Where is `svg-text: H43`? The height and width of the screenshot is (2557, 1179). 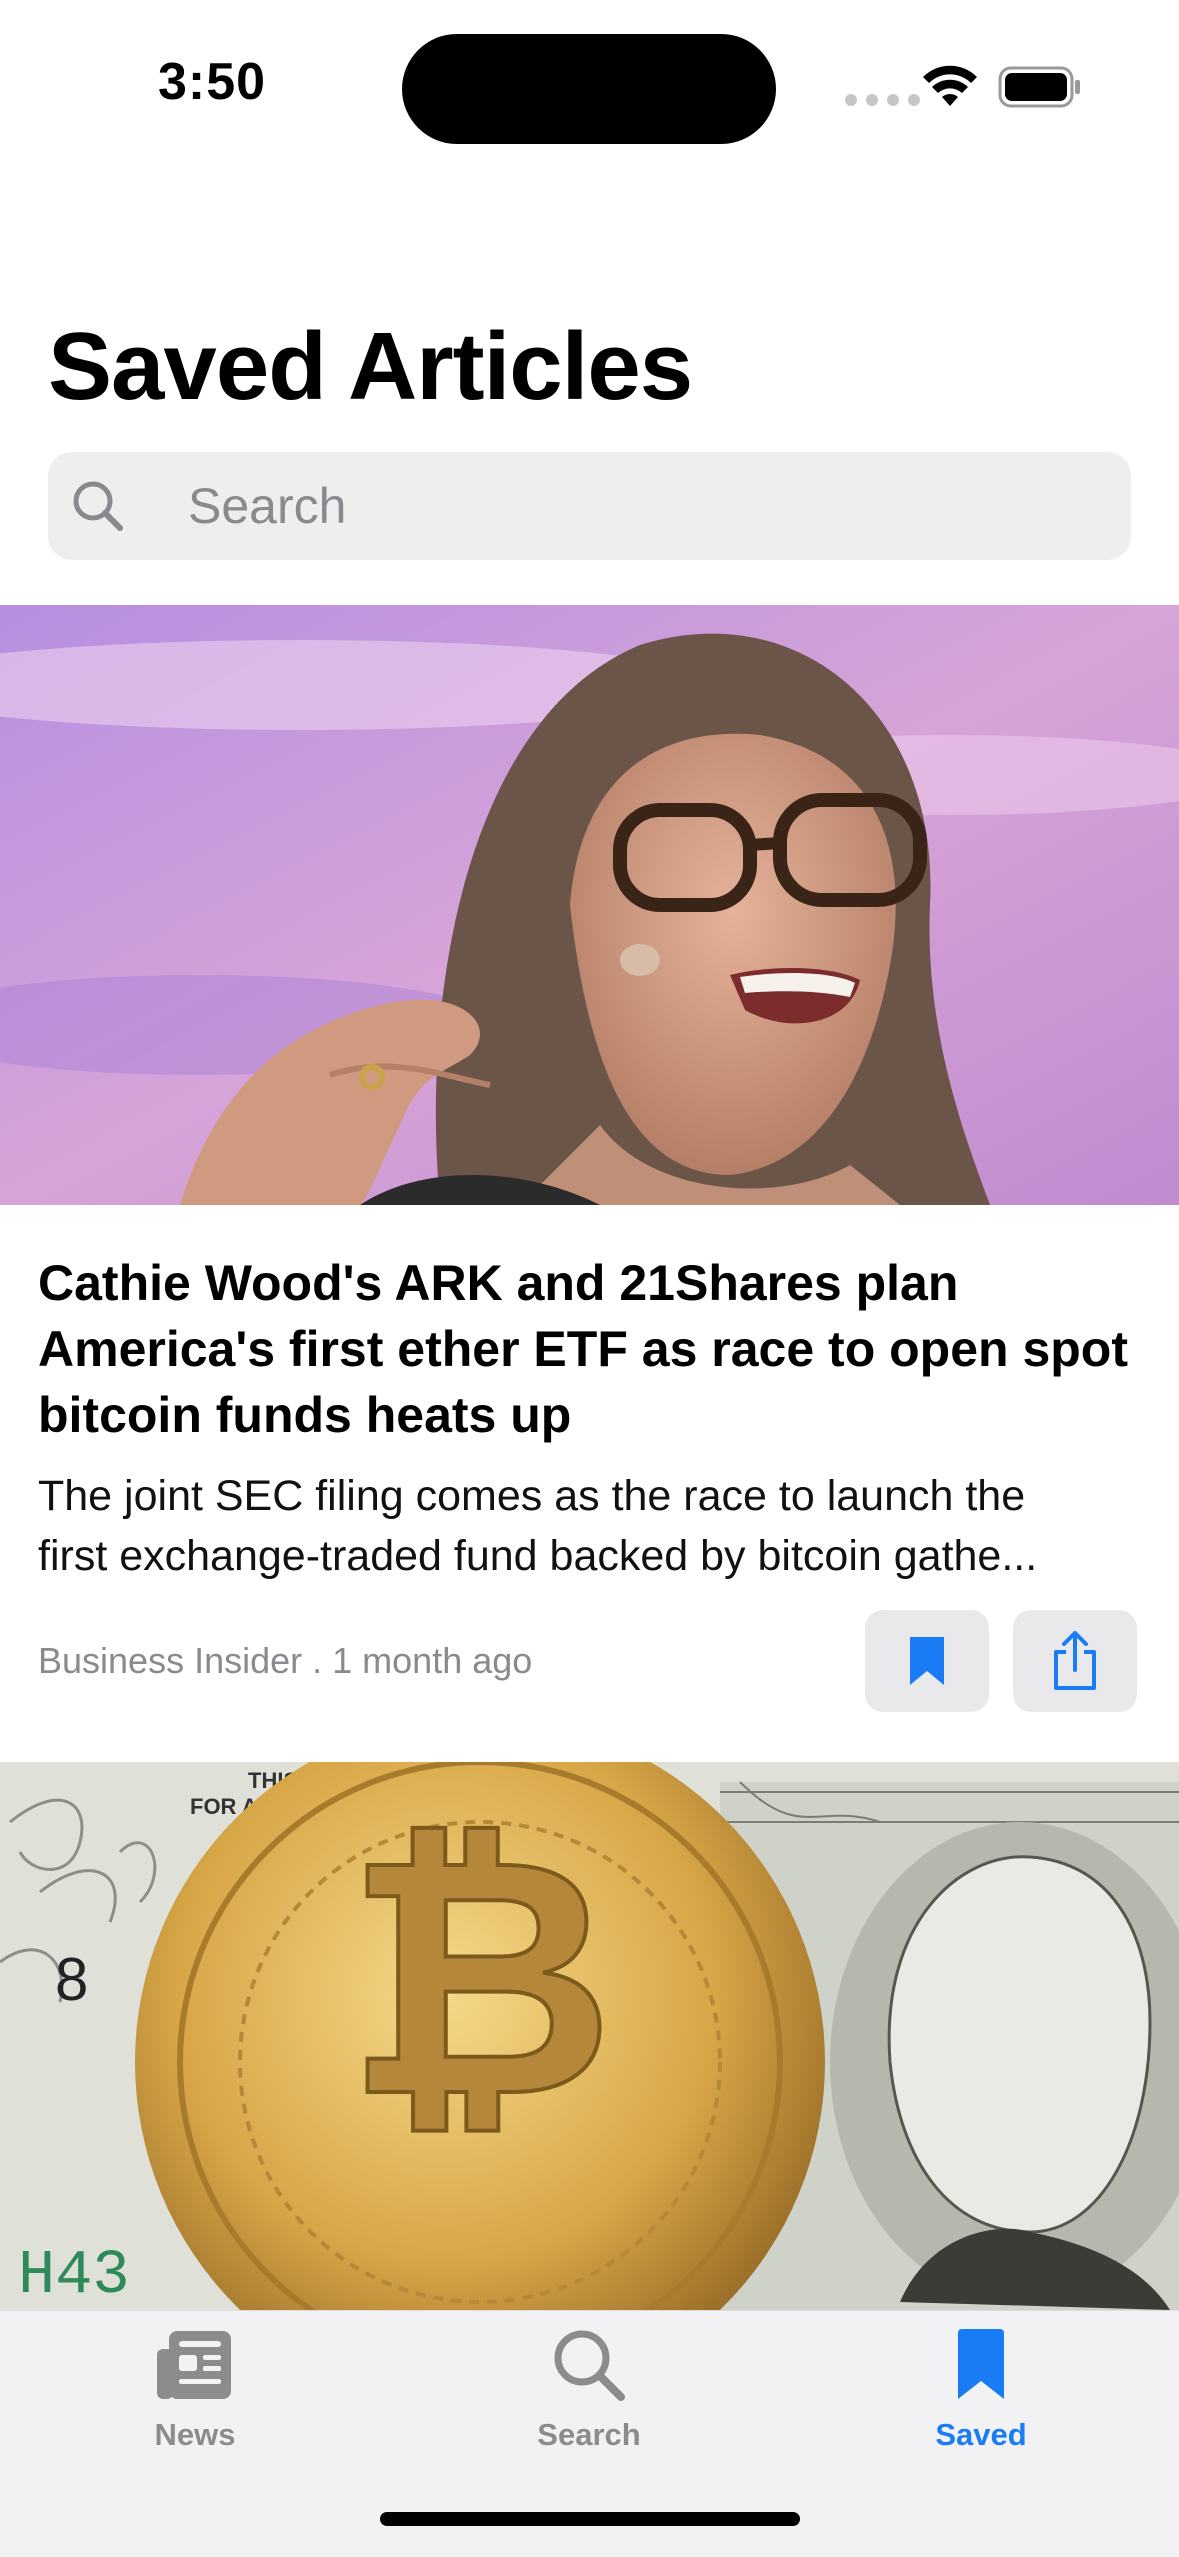
svg-text: H43 is located at coordinates (74, 2275).